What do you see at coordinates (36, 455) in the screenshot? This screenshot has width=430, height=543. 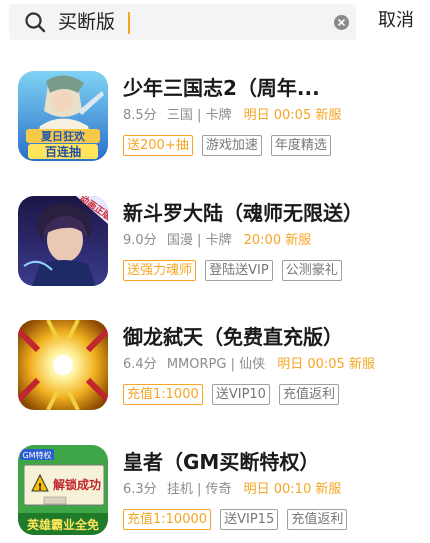 I see `svg-text: GM特权` at bounding box center [36, 455].